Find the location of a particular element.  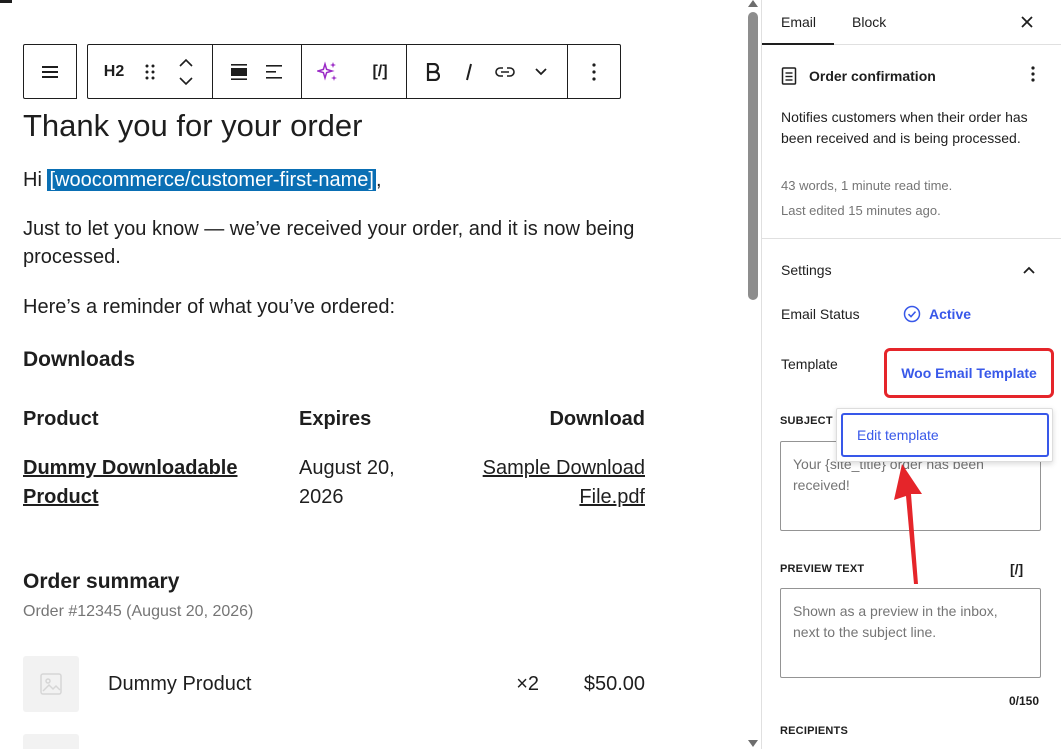

downloads-table-header: Product Expires Download is located at coordinates (334, 422).